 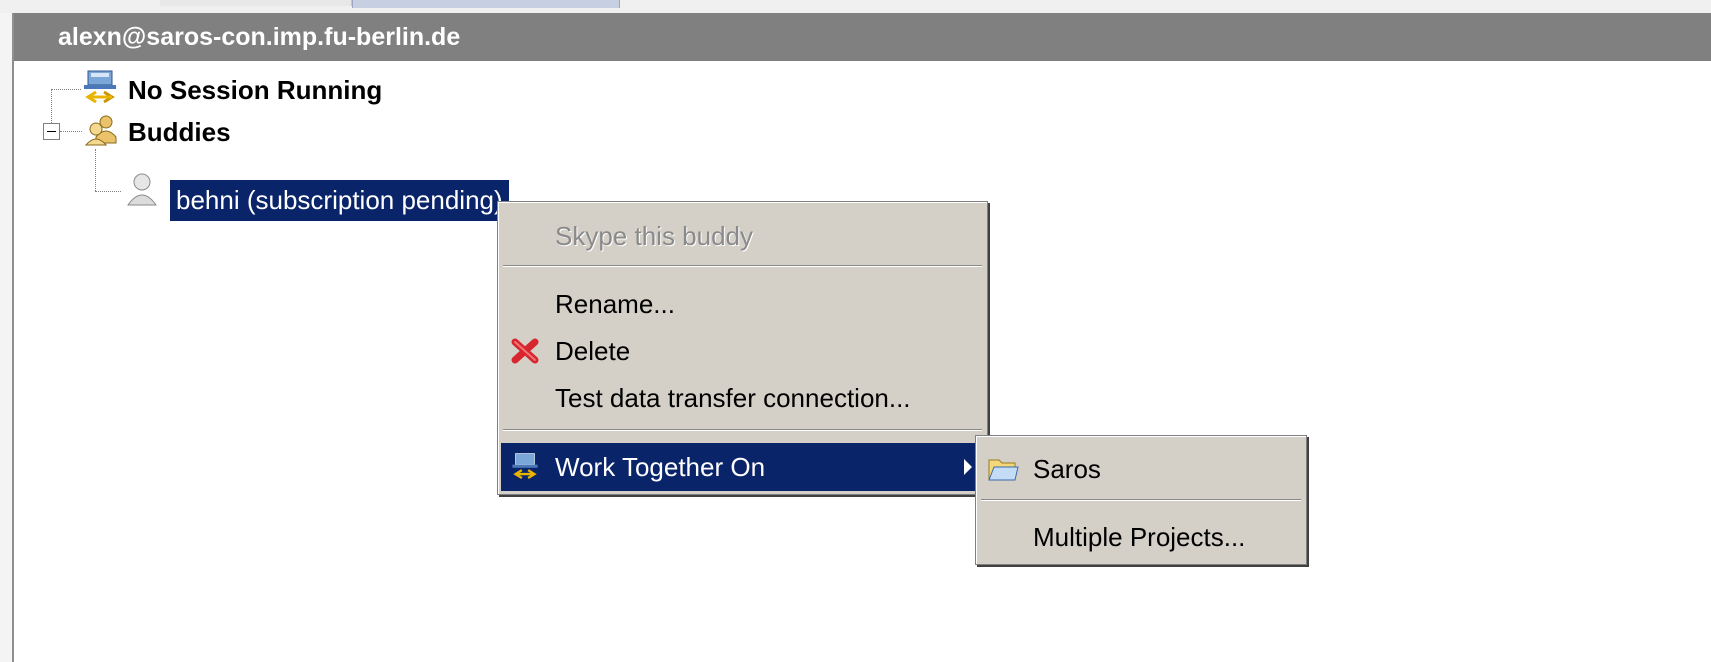 I want to click on folder-icon, so click(x=1003, y=470).